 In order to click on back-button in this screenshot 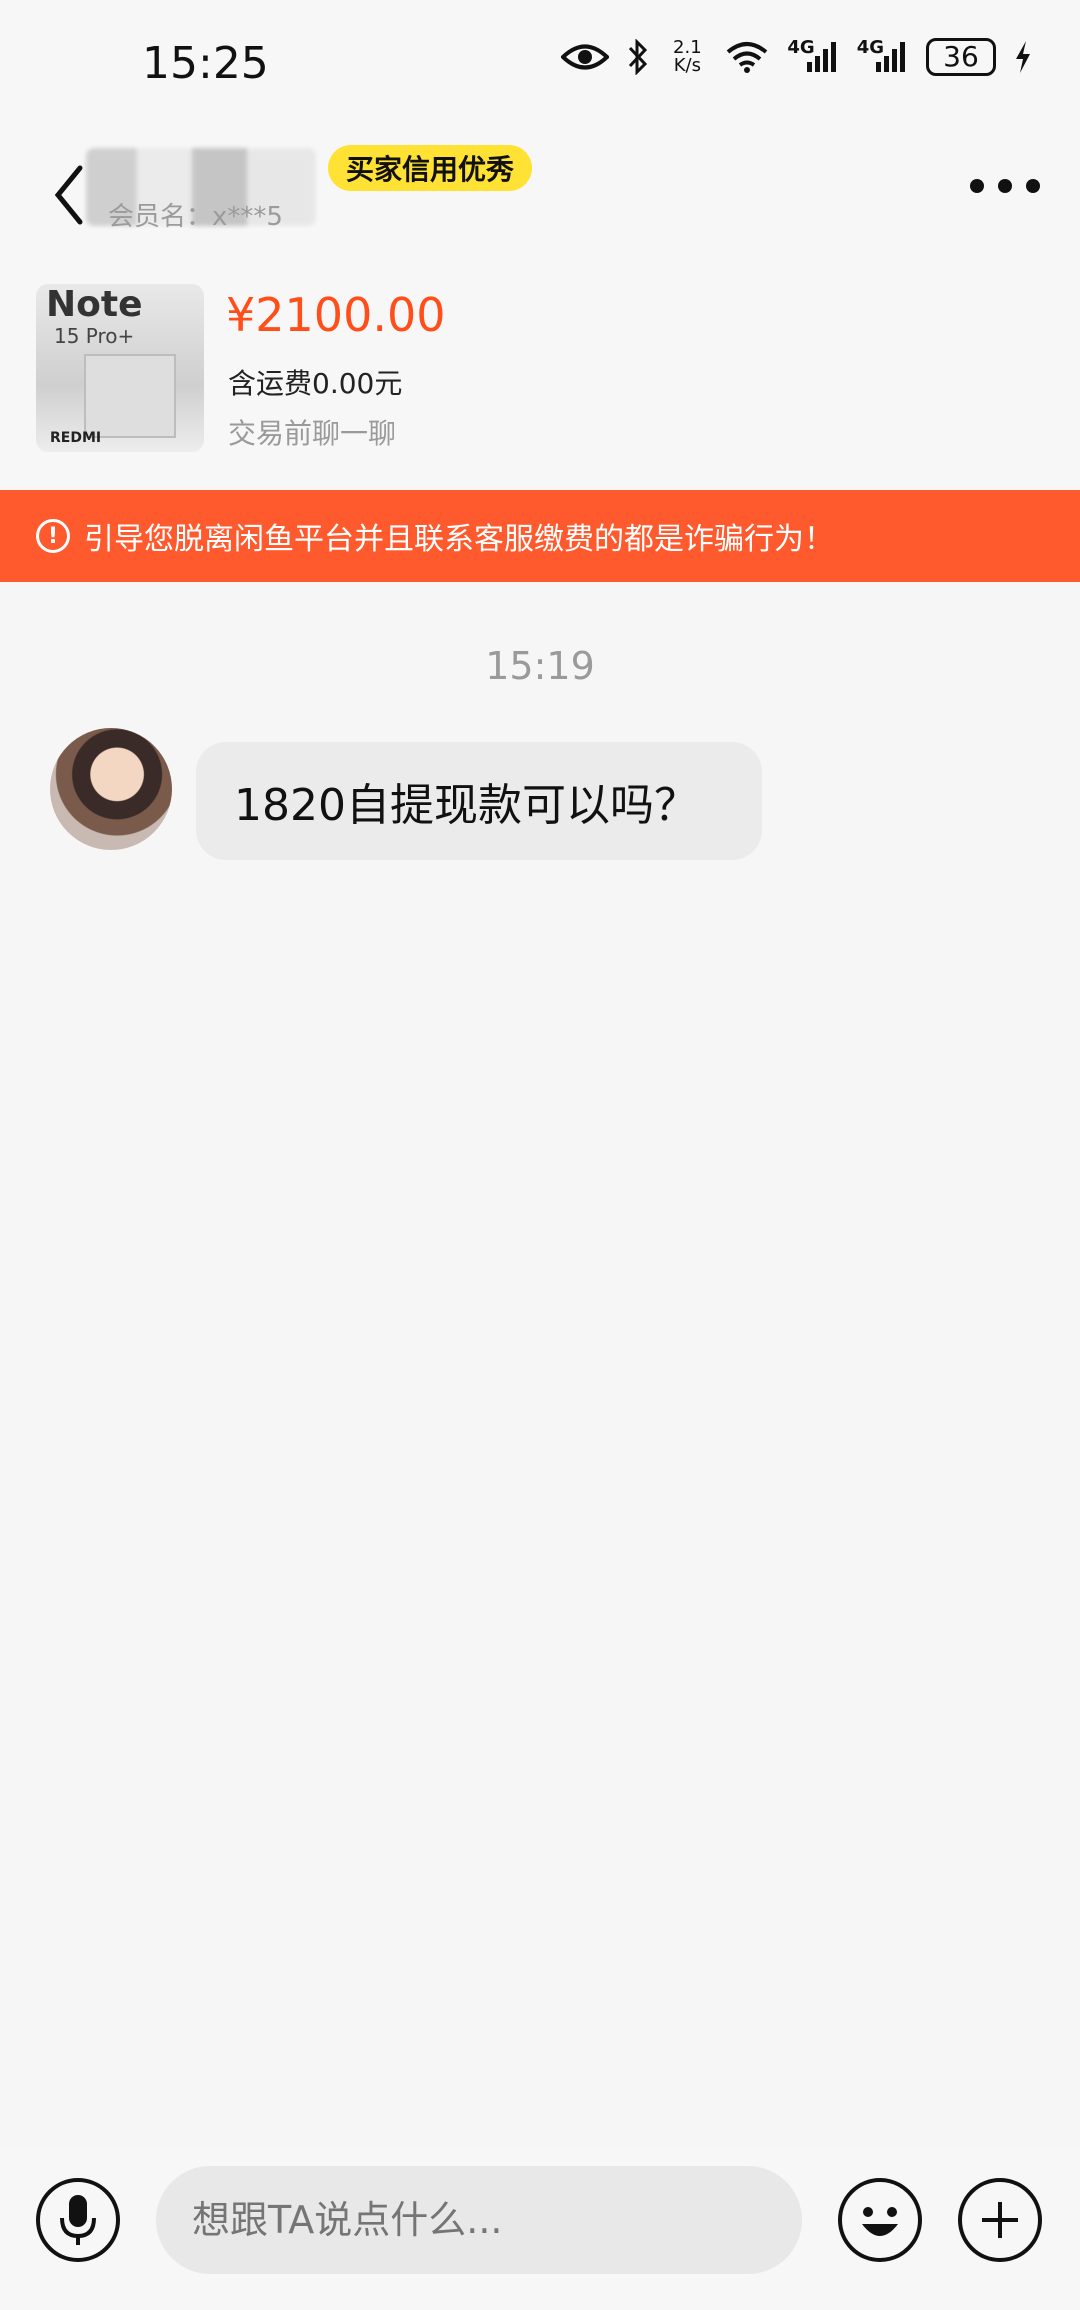, I will do `click(70, 195)`.